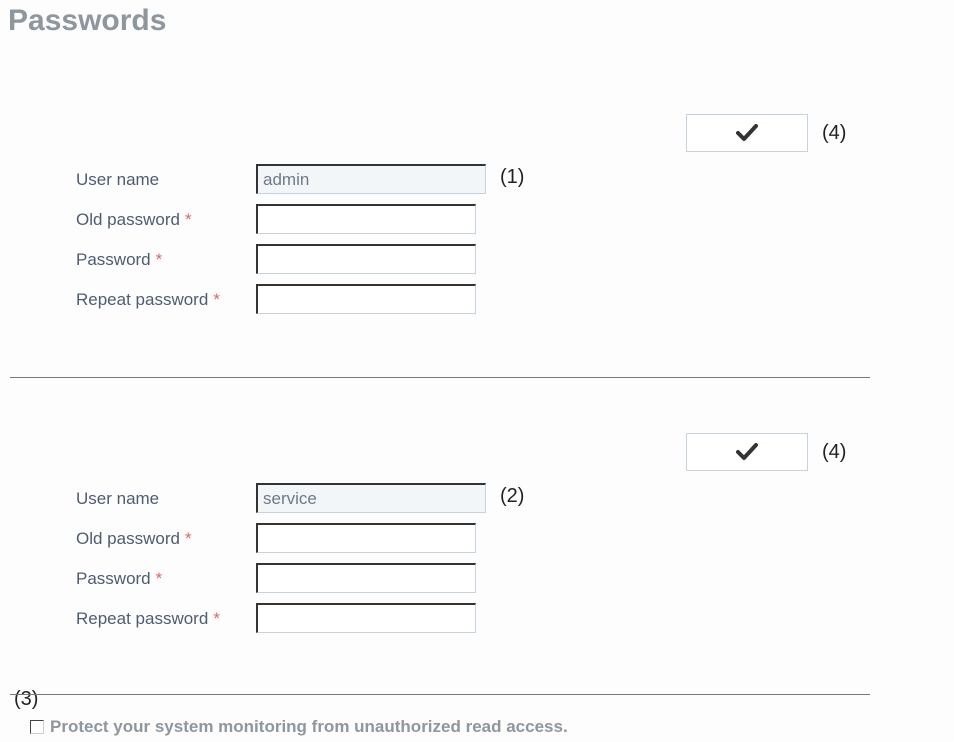 This screenshot has width=954, height=742. I want to click on admin-confirm-button, so click(747, 133).